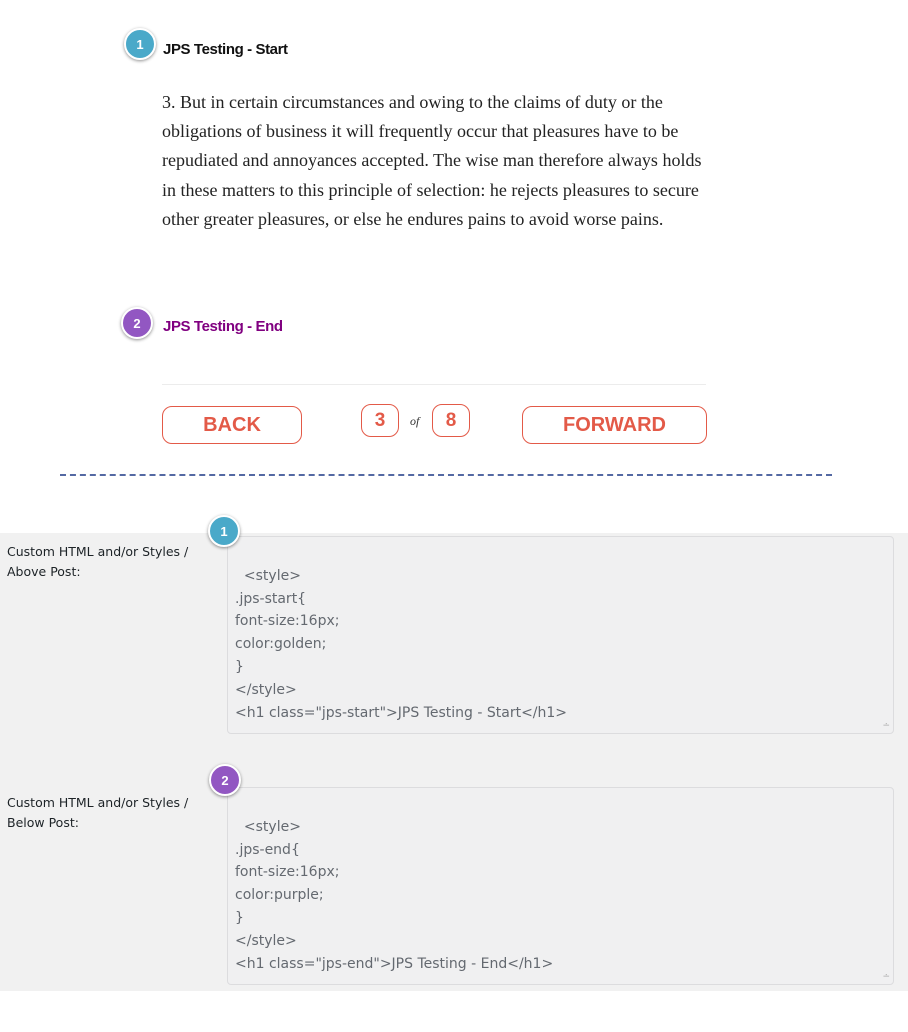  Describe the element at coordinates (223, 326) in the screenshot. I see `jps-end-heading: JPS Testing - End` at that location.